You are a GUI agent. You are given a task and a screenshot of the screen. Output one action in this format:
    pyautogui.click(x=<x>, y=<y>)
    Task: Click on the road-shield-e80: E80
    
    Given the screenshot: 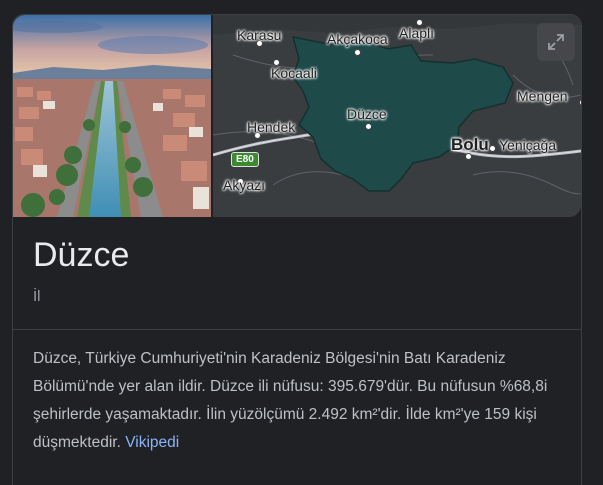 What is the action you would take?
    pyautogui.click(x=245, y=159)
    